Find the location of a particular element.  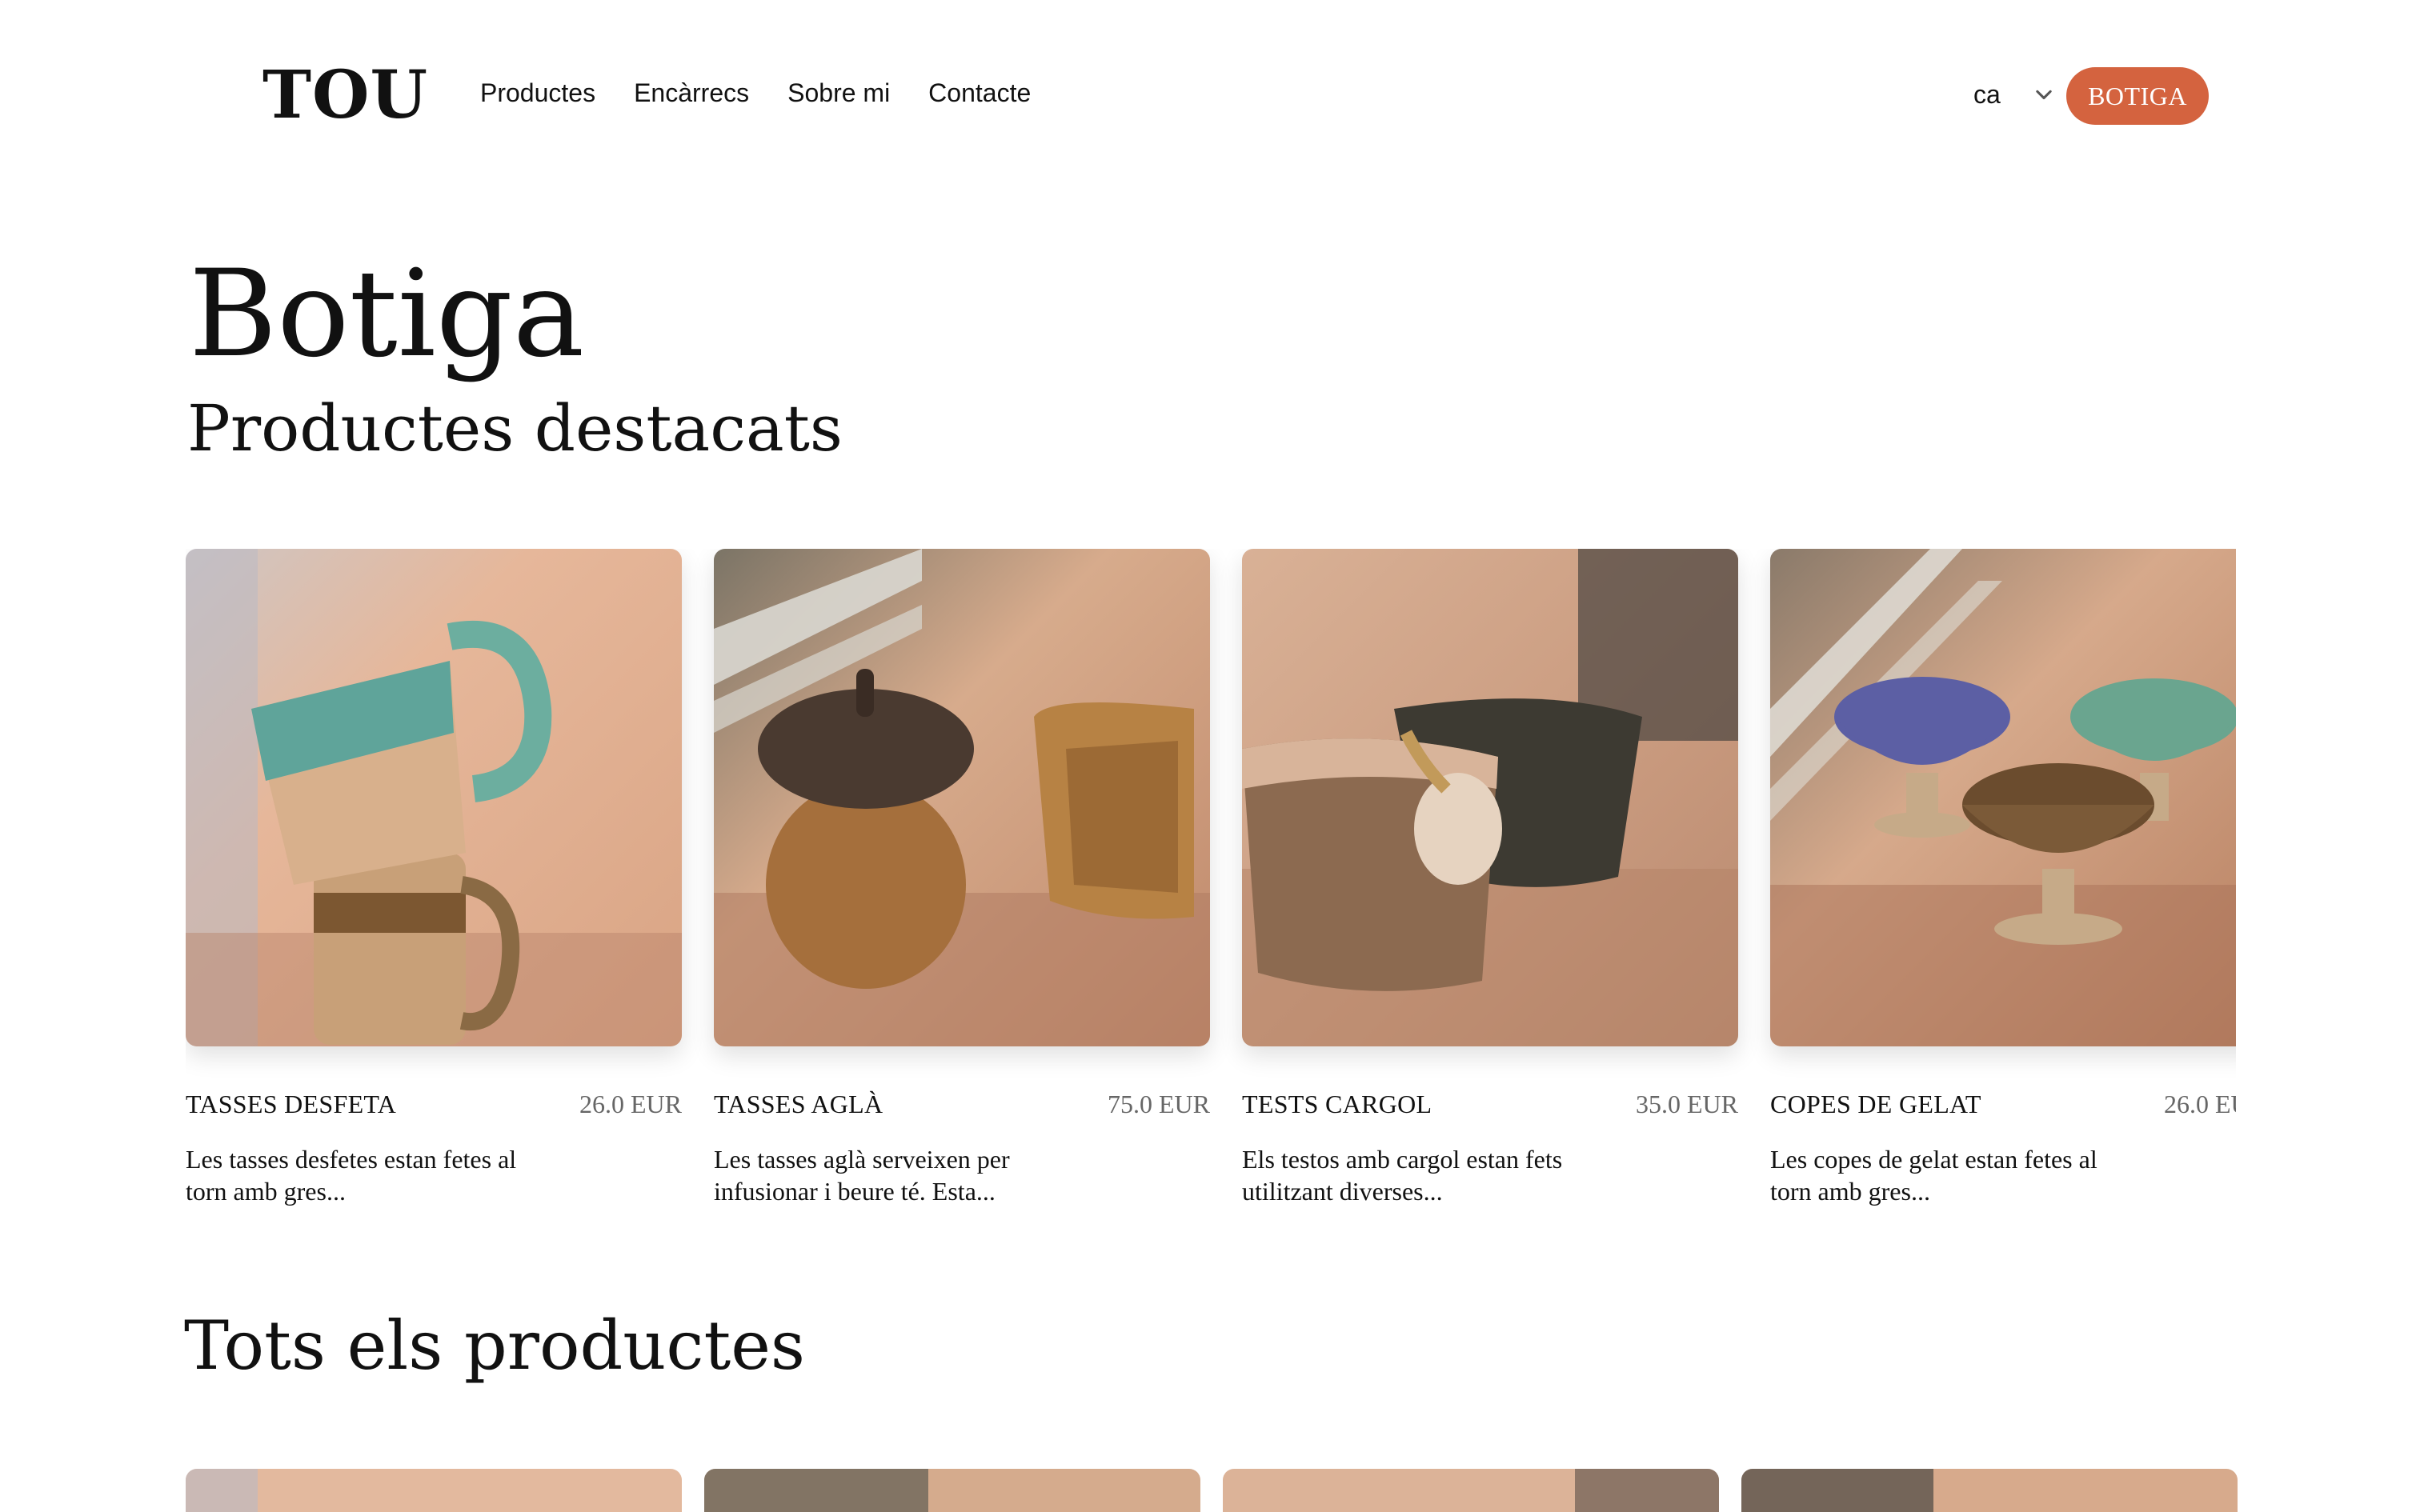

product-name: TASSES AGLÀ is located at coordinates (798, 1104).